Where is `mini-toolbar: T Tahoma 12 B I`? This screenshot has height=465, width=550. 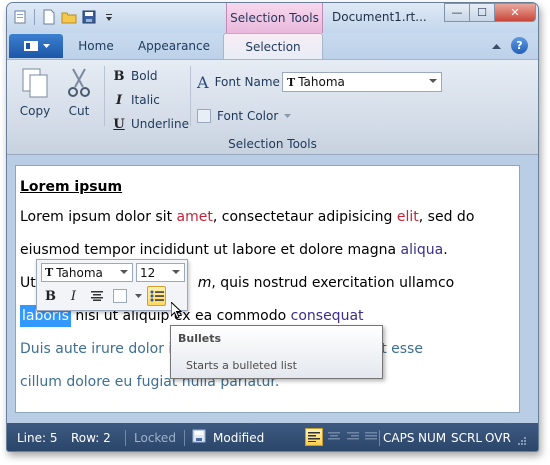 mini-toolbar: T Tahoma 12 B I is located at coordinates (112, 285).